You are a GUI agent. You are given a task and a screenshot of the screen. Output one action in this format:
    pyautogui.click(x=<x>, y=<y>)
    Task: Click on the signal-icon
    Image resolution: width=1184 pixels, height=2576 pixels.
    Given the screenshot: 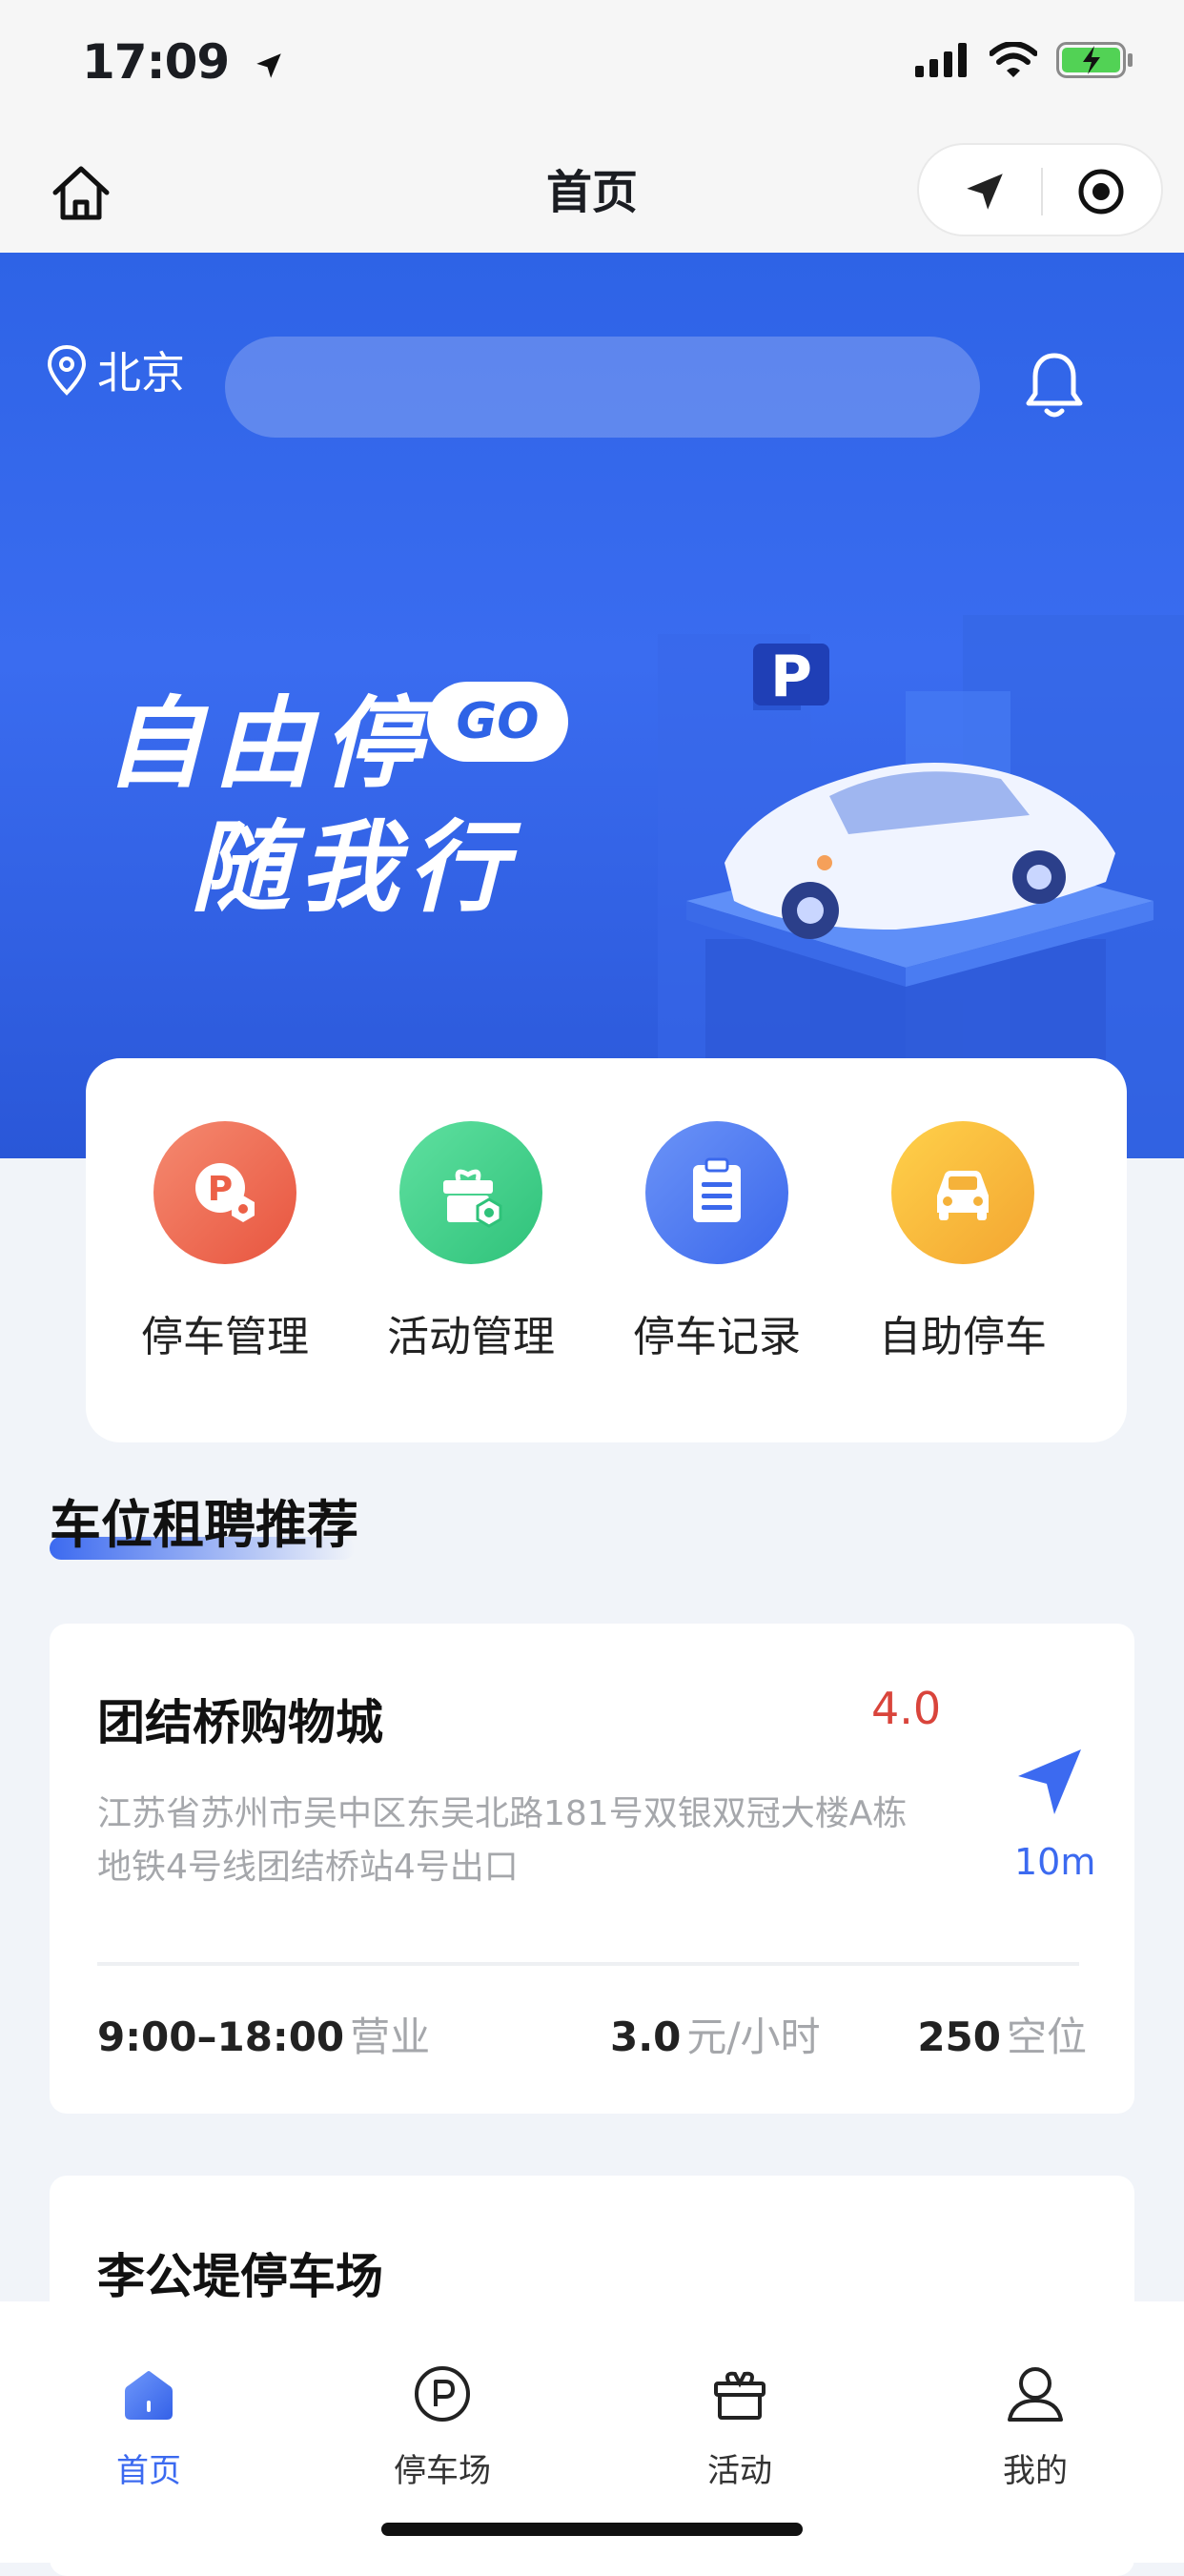 What is the action you would take?
    pyautogui.click(x=941, y=60)
    